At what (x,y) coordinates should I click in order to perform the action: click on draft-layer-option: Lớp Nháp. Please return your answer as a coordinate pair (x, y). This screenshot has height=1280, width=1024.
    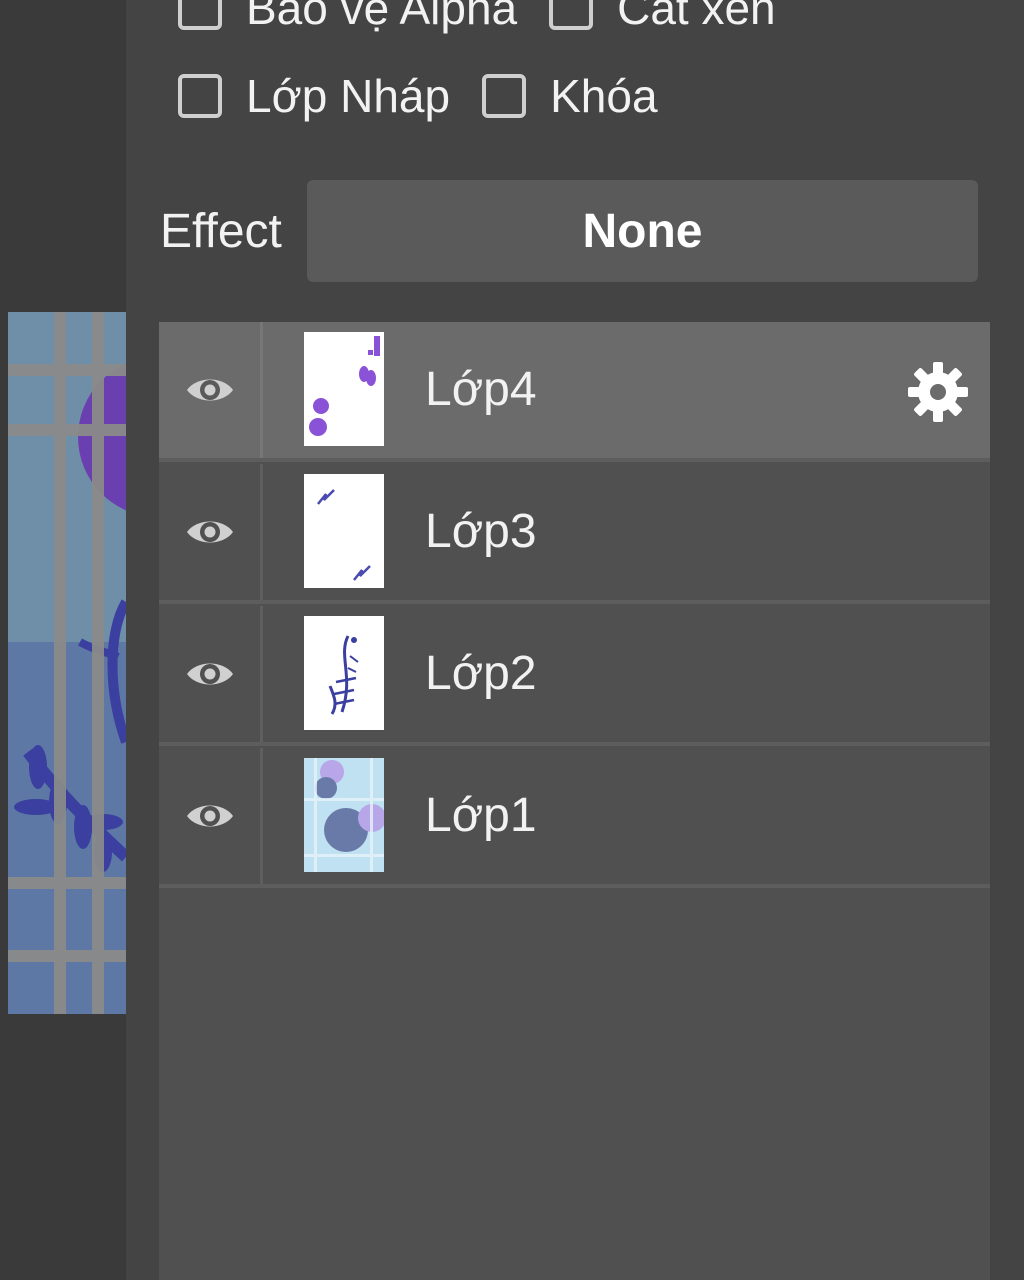
    Looking at the image, I should click on (314, 96).